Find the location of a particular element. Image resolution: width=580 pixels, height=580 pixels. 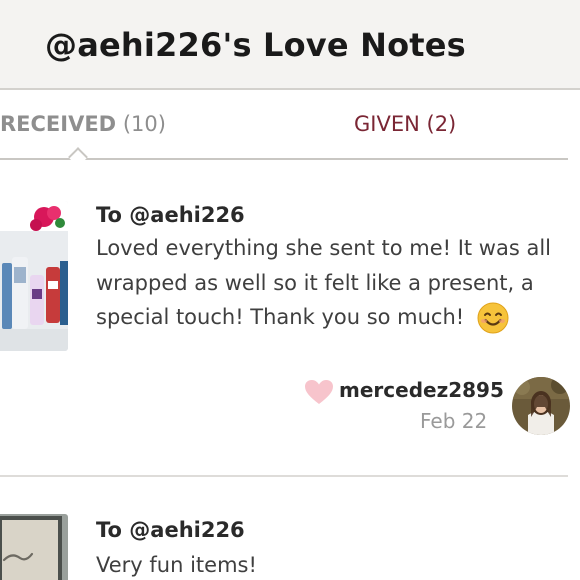

note-author-username: mercedez2895 is located at coordinates (421, 390).